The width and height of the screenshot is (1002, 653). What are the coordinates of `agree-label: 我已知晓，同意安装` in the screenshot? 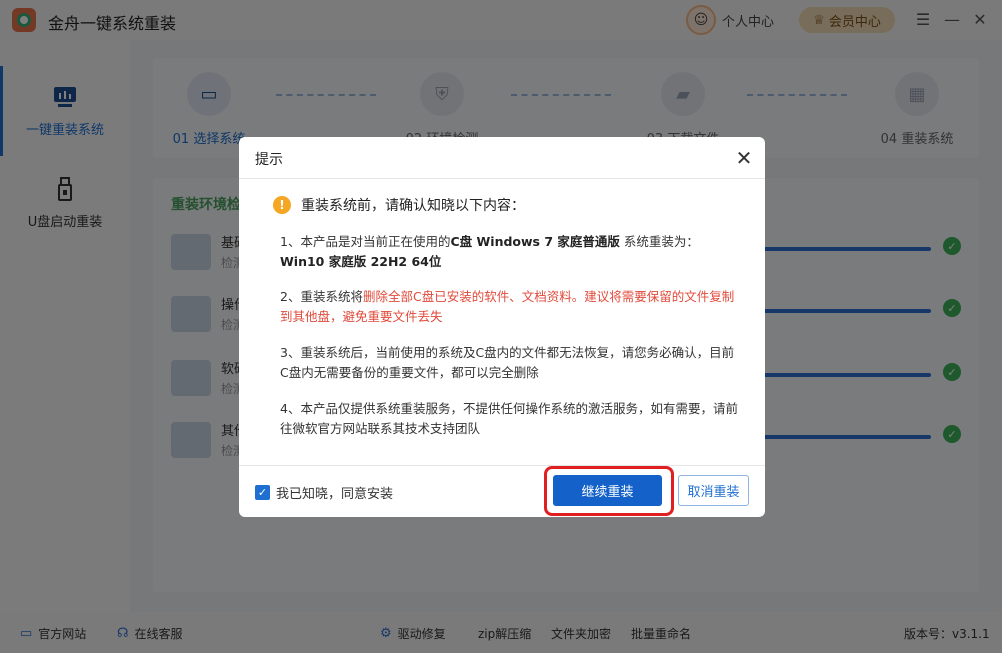 It's located at (335, 494).